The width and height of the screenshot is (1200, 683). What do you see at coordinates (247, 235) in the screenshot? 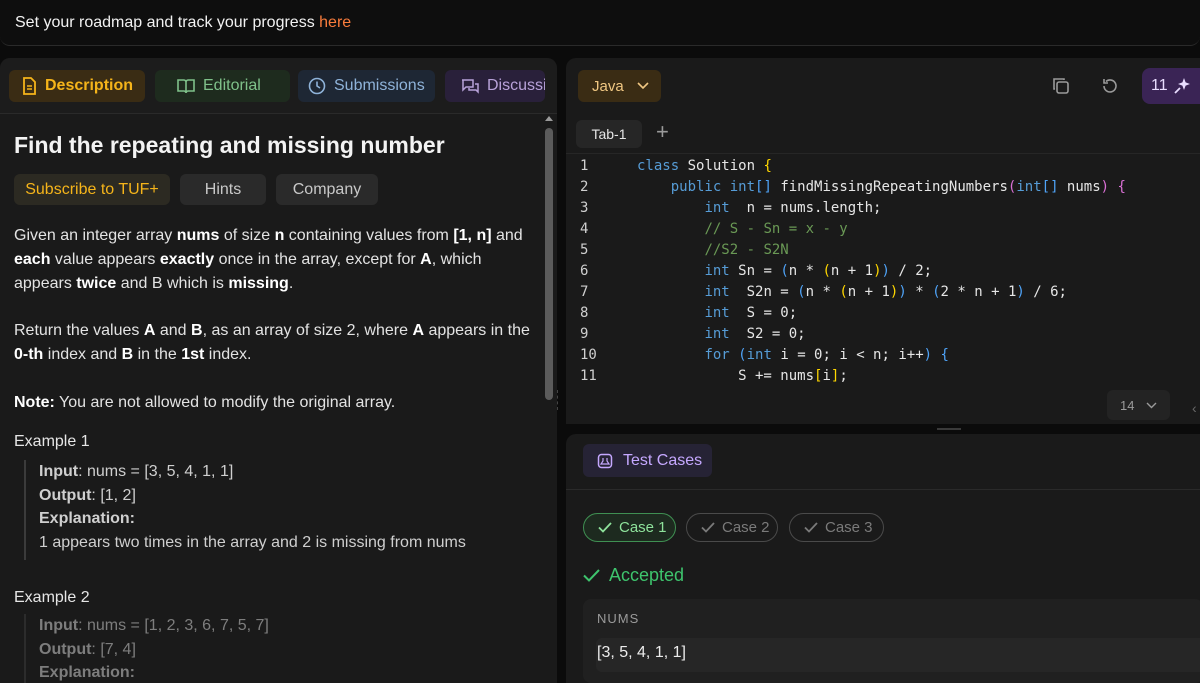
I see `statement-text: of size` at bounding box center [247, 235].